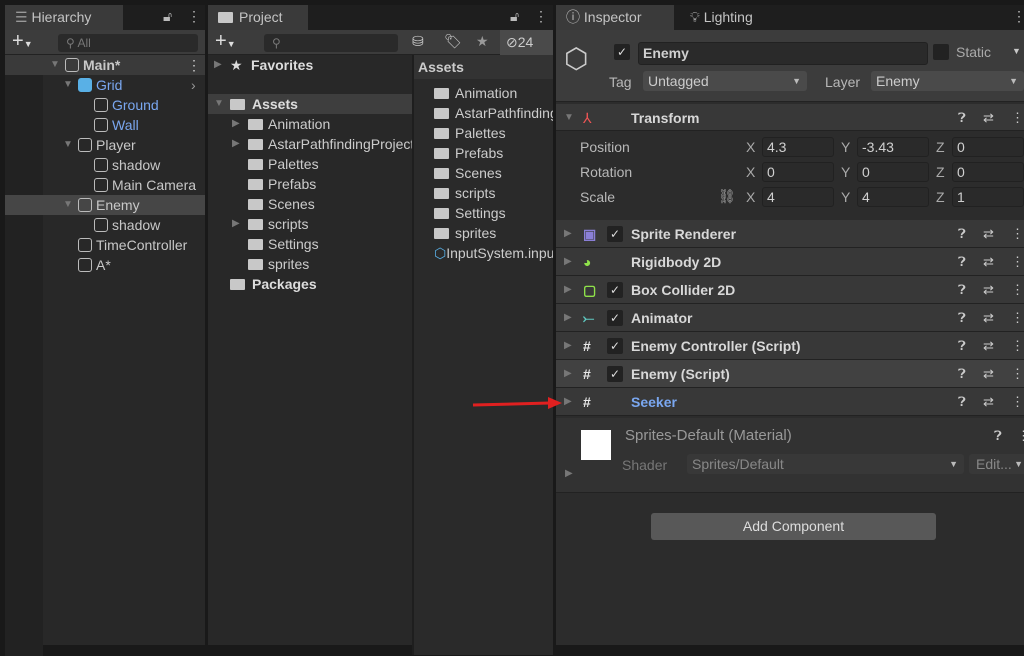 This screenshot has height=656, width=1024. What do you see at coordinates (310, 204) in the screenshot?
I see `project-folder: Scenes` at bounding box center [310, 204].